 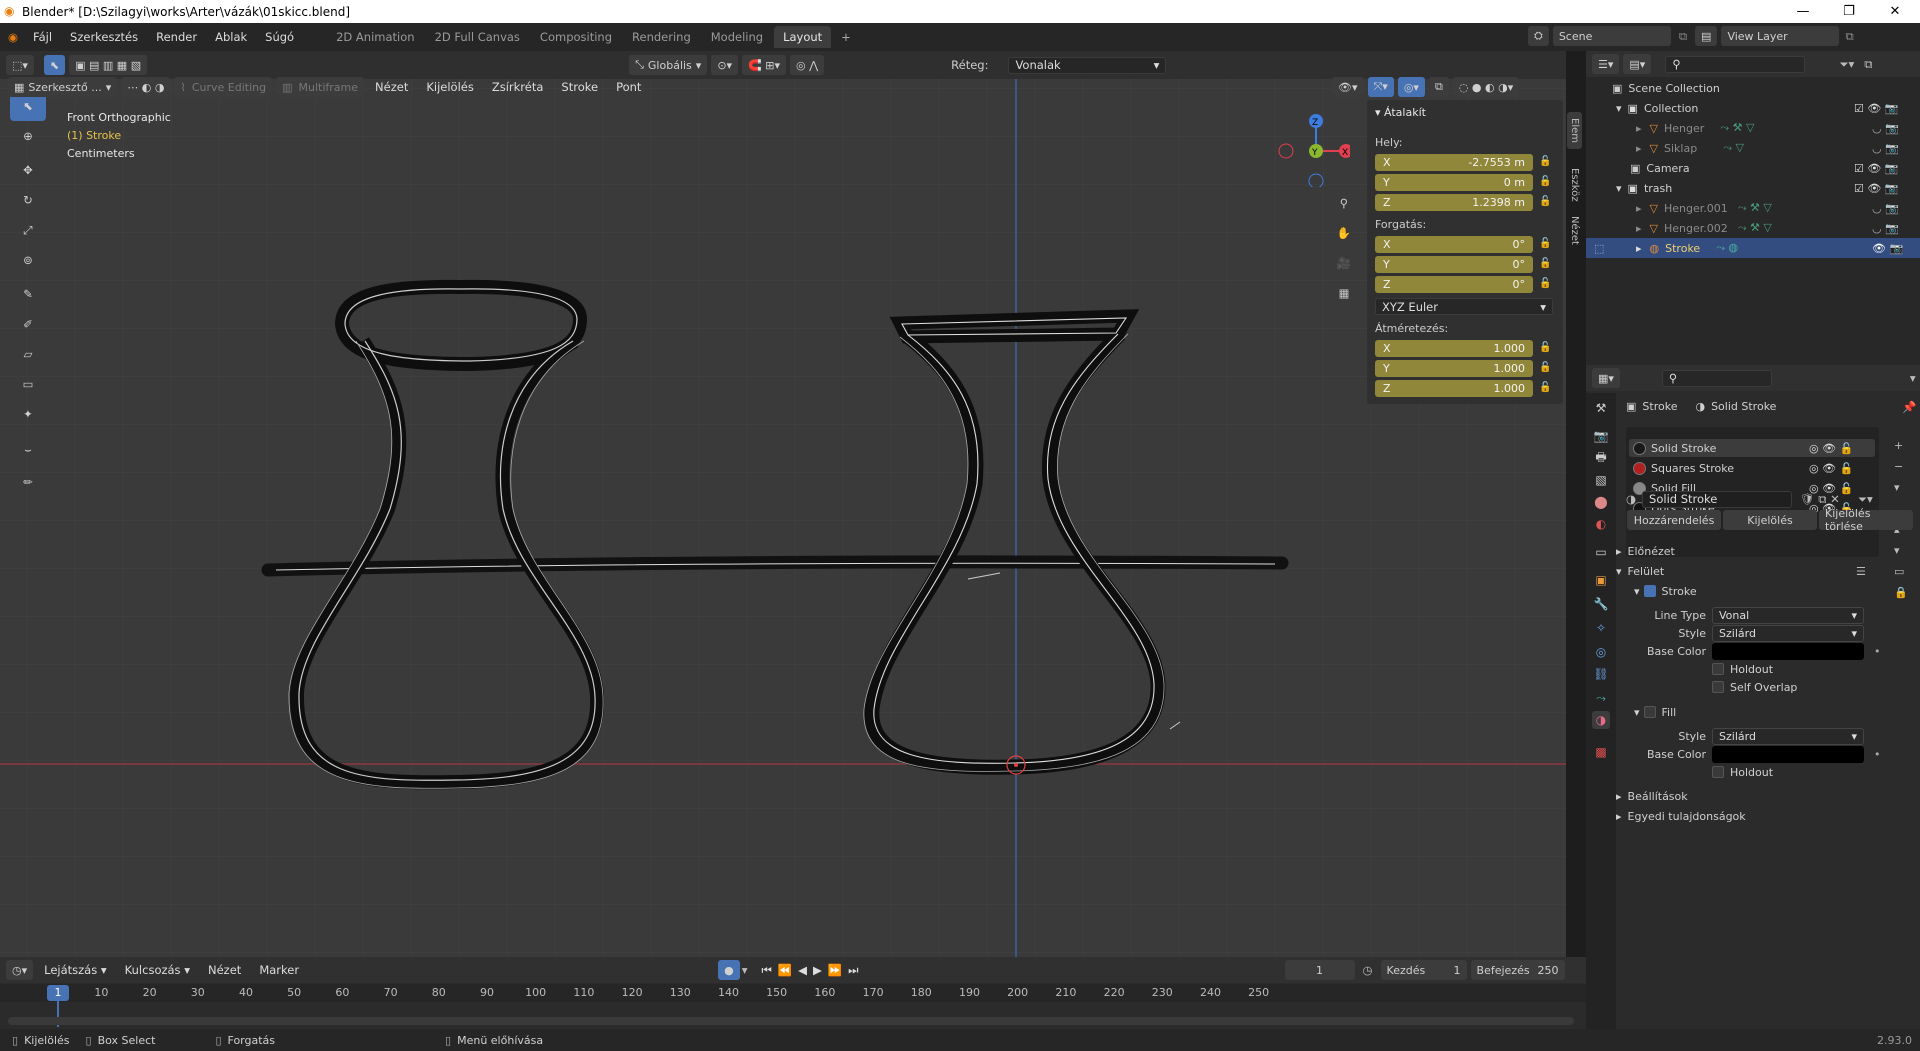 What do you see at coordinates (28, 200) in the screenshot?
I see `tool-rotate: ↻` at bounding box center [28, 200].